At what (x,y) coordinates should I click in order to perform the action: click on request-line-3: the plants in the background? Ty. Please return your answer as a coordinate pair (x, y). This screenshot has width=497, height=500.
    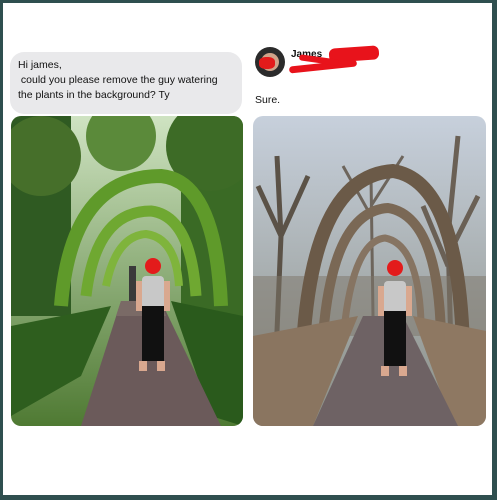
    Looking at the image, I should click on (94, 95).